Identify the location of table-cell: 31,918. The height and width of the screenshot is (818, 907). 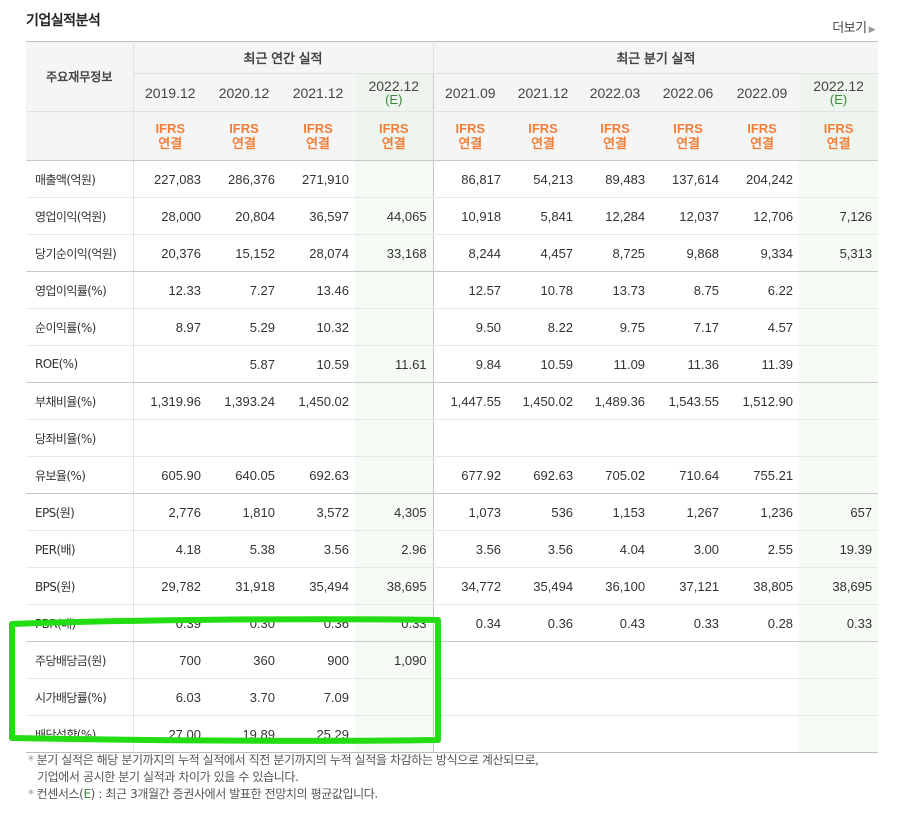
(244, 586).